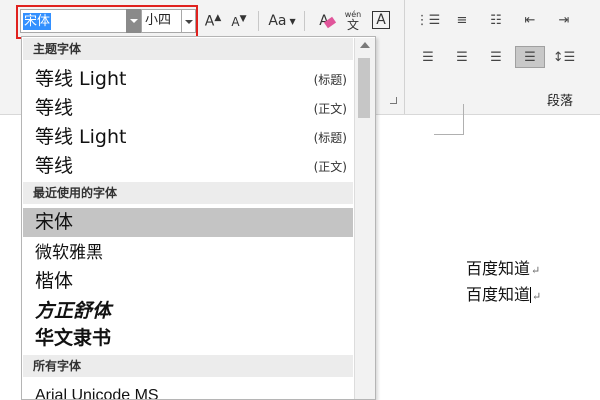 The image size is (600, 400). I want to click on paragraph-row-1: ⋮☰ ≡ ☷ ⇤ ⇥, so click(496, 20).